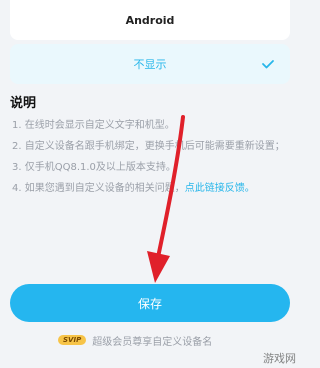 This screenshot has width=320, height=368. Describe the element at coordinates (148, 146) in the screenshot. I see `note-item: 2. 自定义设备名跟手机绑定，更换手机后可能需要重新设置；` at that location.